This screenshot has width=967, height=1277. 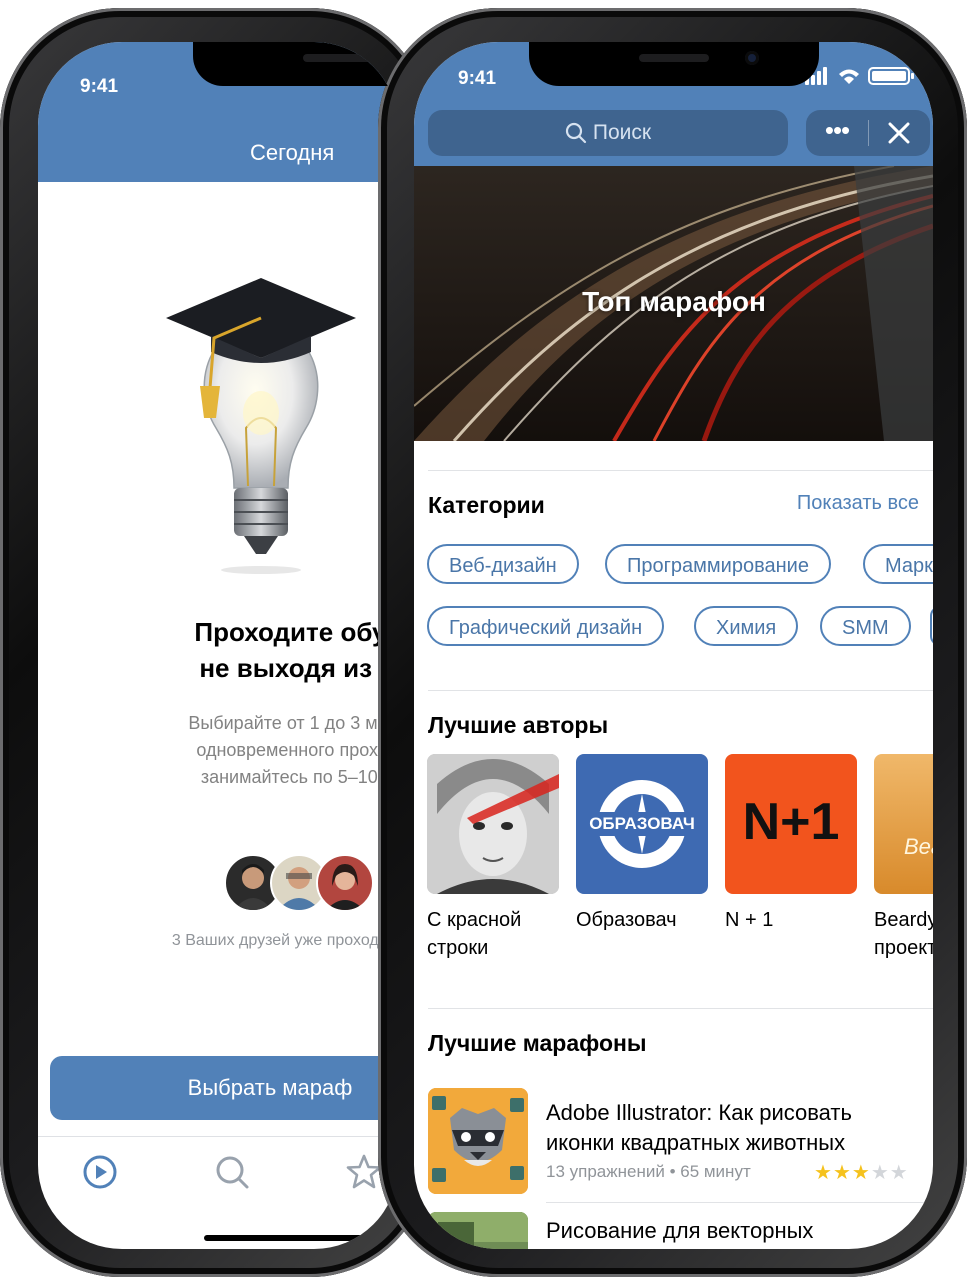 What do you see at coordinates (474, 934) in the screenshot?
I see `author-name: С красной строки` at bounding box center [474, 934].